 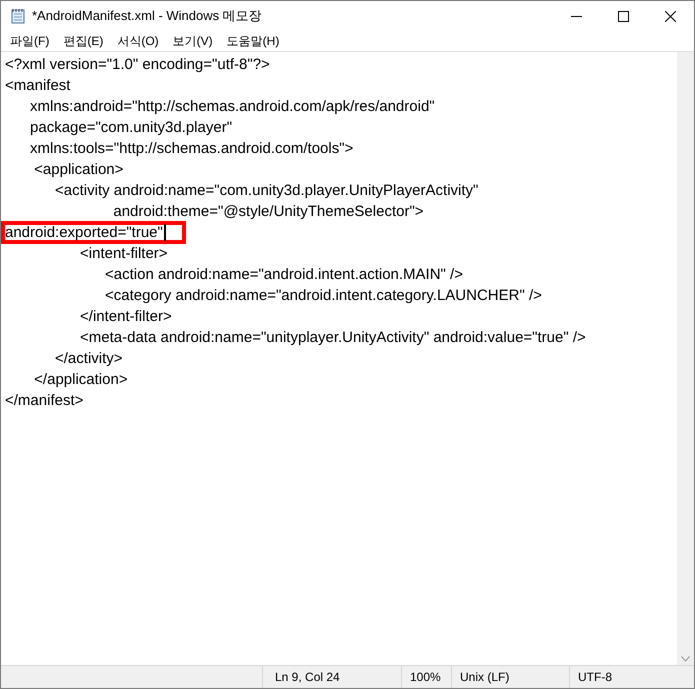 I want to click on notepad-icon, so click(x=18, y=16).